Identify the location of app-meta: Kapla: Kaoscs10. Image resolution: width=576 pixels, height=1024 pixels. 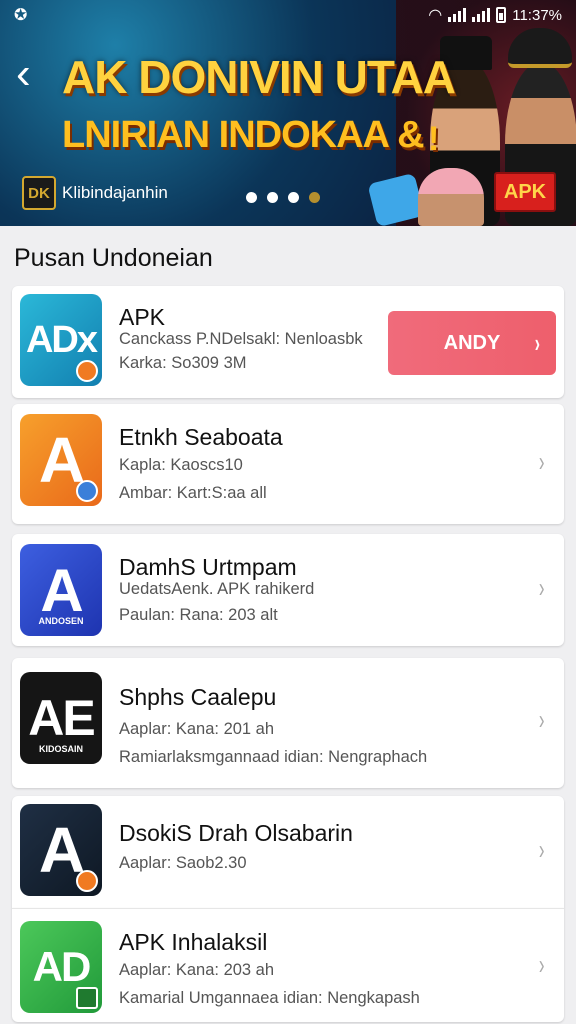
(181, 465).